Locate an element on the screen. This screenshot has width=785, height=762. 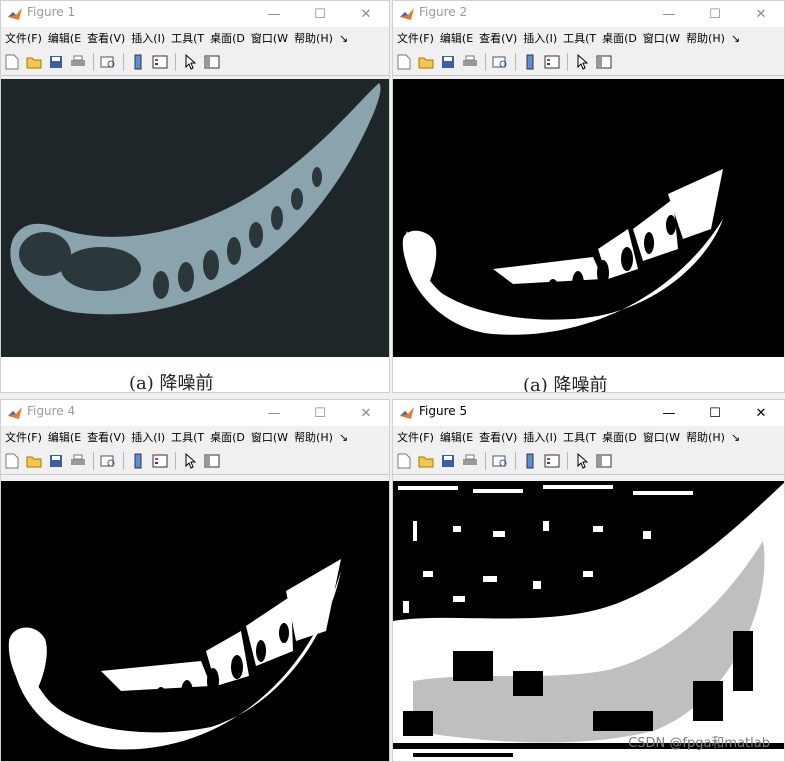
title-bar: Figure 5 — ☐ ✕ is located at coordinates (588, 413).